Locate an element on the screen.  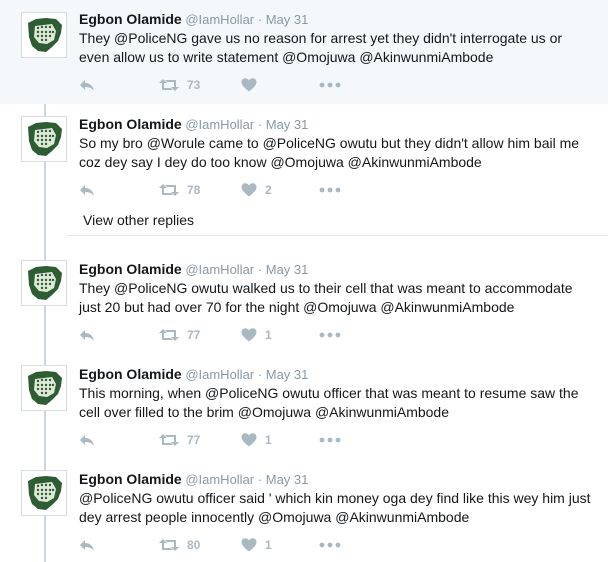
retweet-count: 80 is located at coordinates (194, 545).